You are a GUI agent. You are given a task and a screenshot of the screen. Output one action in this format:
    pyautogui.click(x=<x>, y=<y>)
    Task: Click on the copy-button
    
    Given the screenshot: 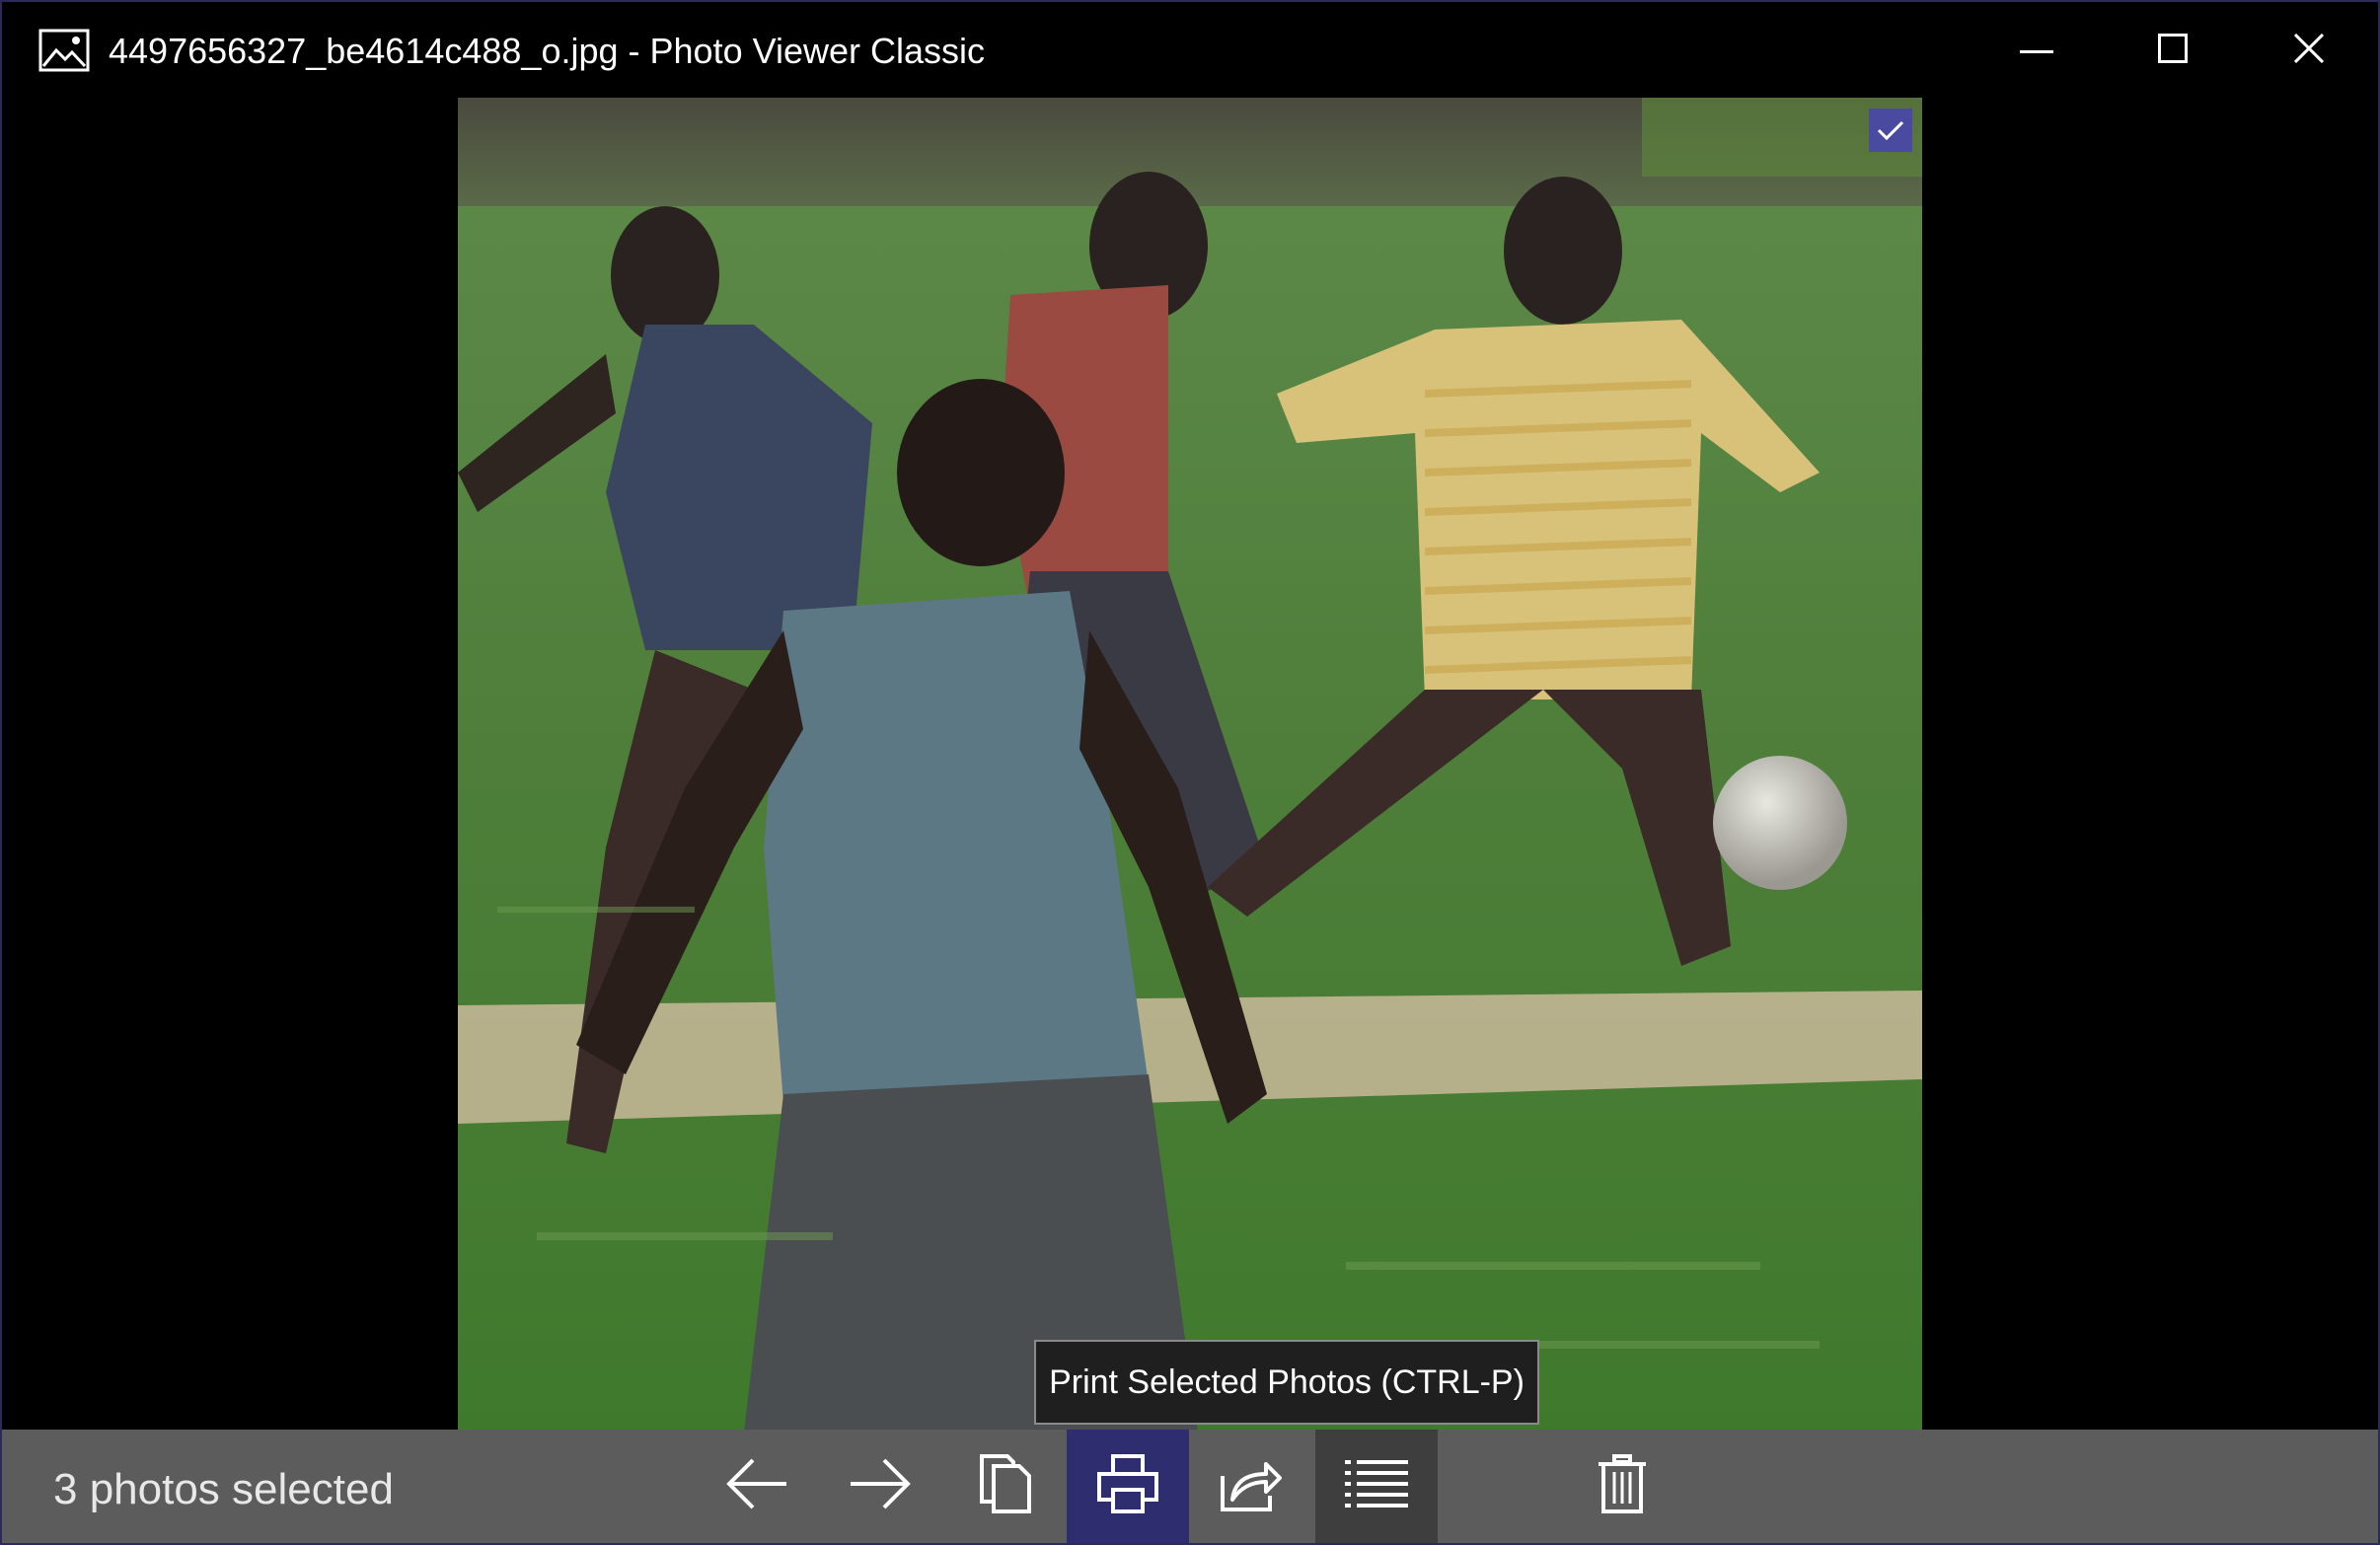 What is the action you would take?
    pyautogui.click(x=1005, y=1486)
    